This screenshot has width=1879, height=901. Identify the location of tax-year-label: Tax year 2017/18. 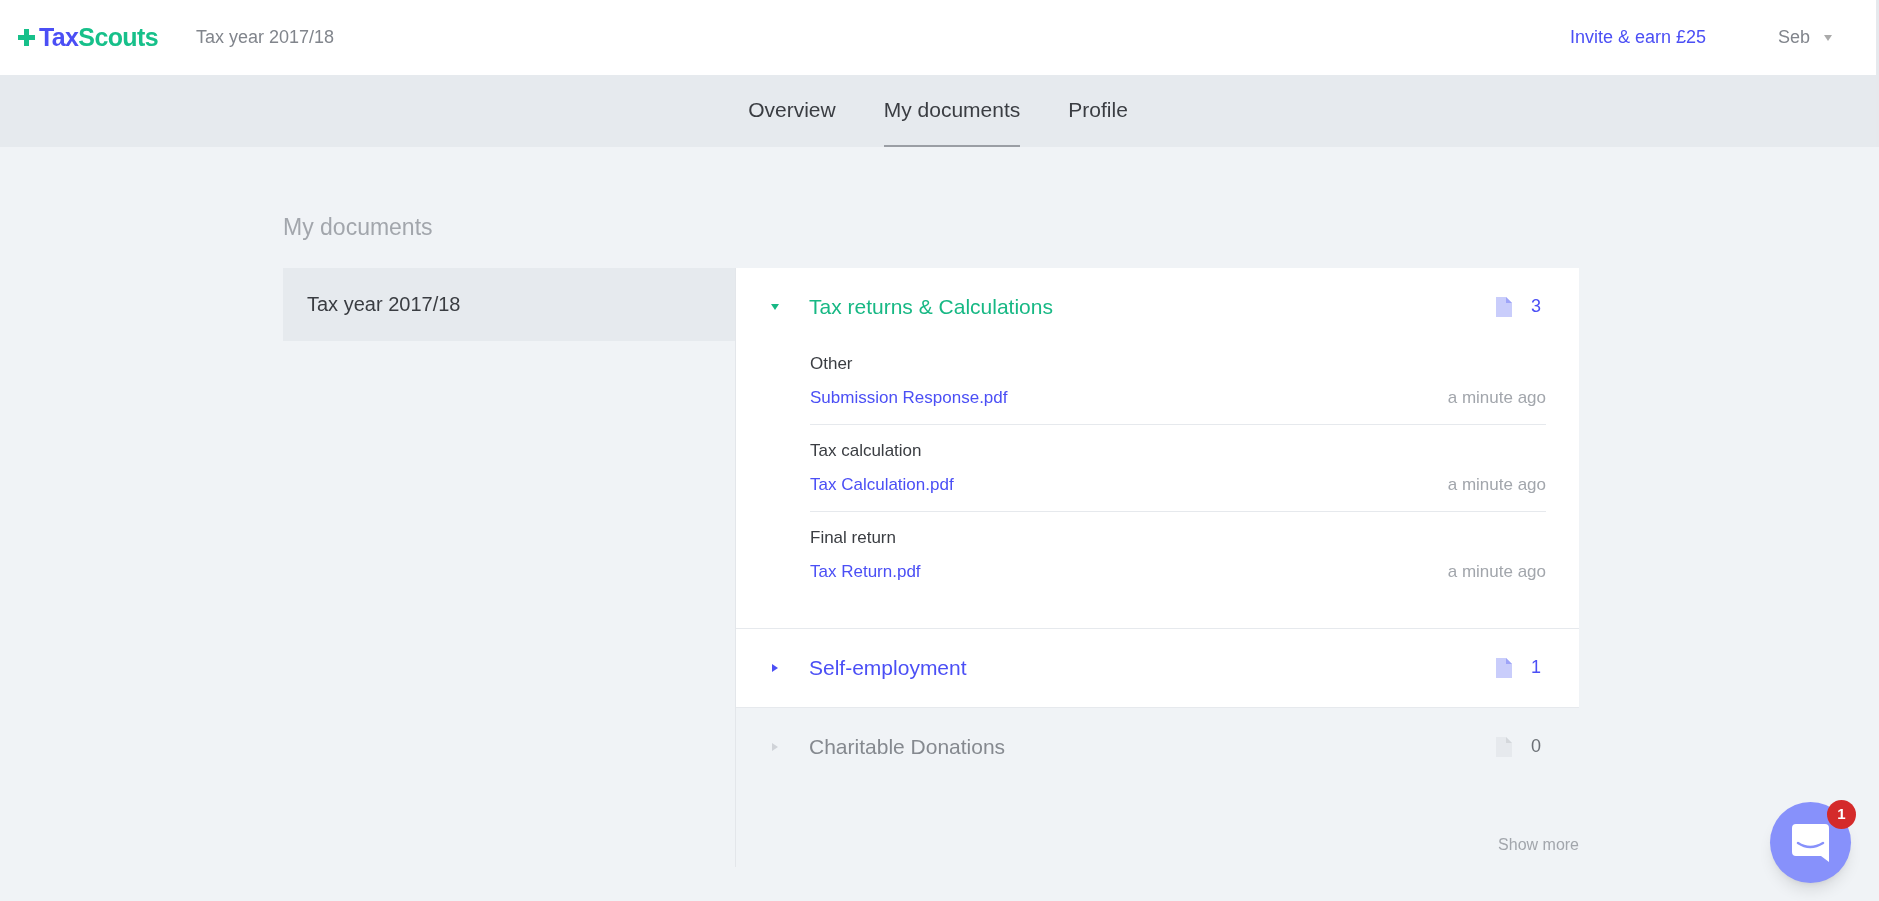
(265, 37).